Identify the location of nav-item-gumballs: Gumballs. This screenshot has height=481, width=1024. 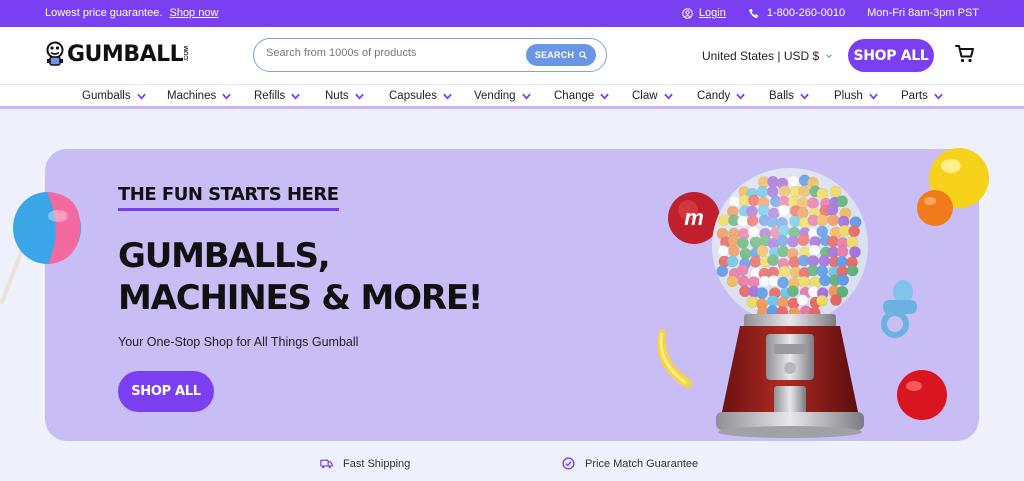
(114, 96).